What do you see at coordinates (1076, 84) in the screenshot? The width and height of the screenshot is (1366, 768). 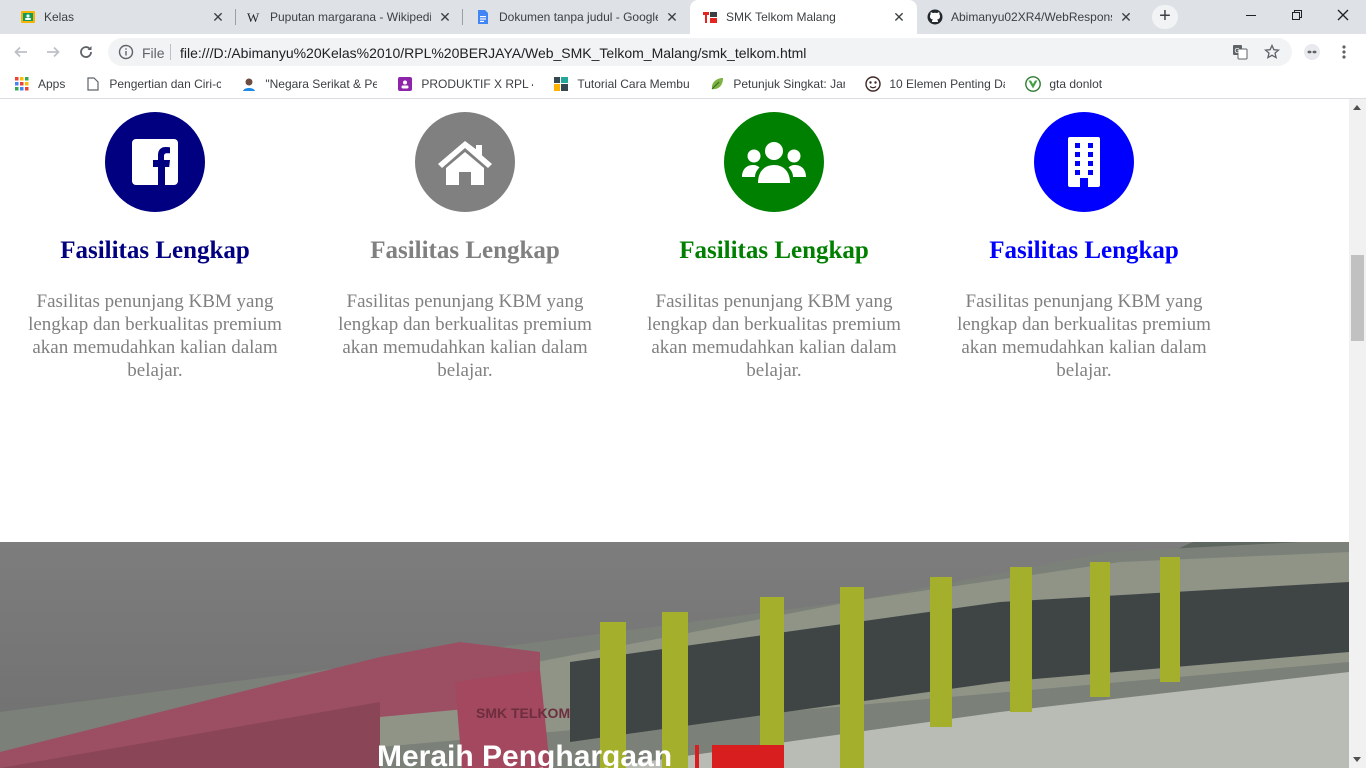 I see `bookmark-label: gta donlot` at bounding box center [1076, 84].